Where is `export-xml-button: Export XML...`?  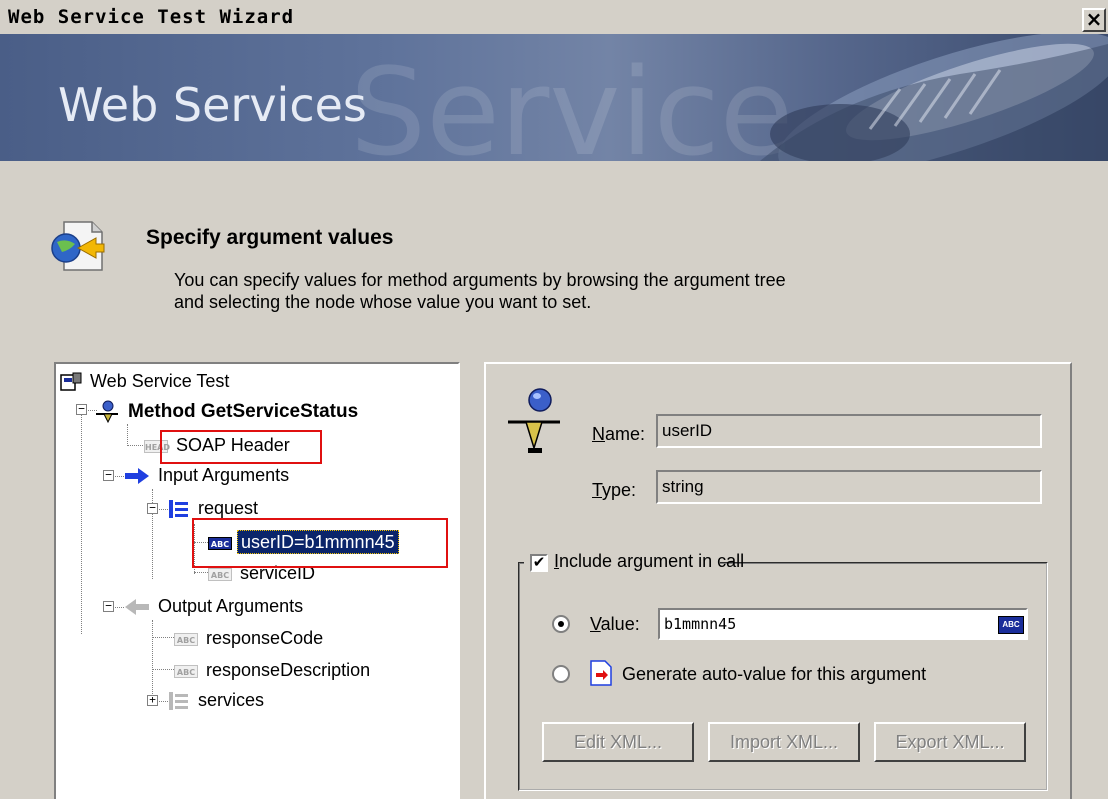 export-xml-button: Export XML... is located at coordinates (950, 742).